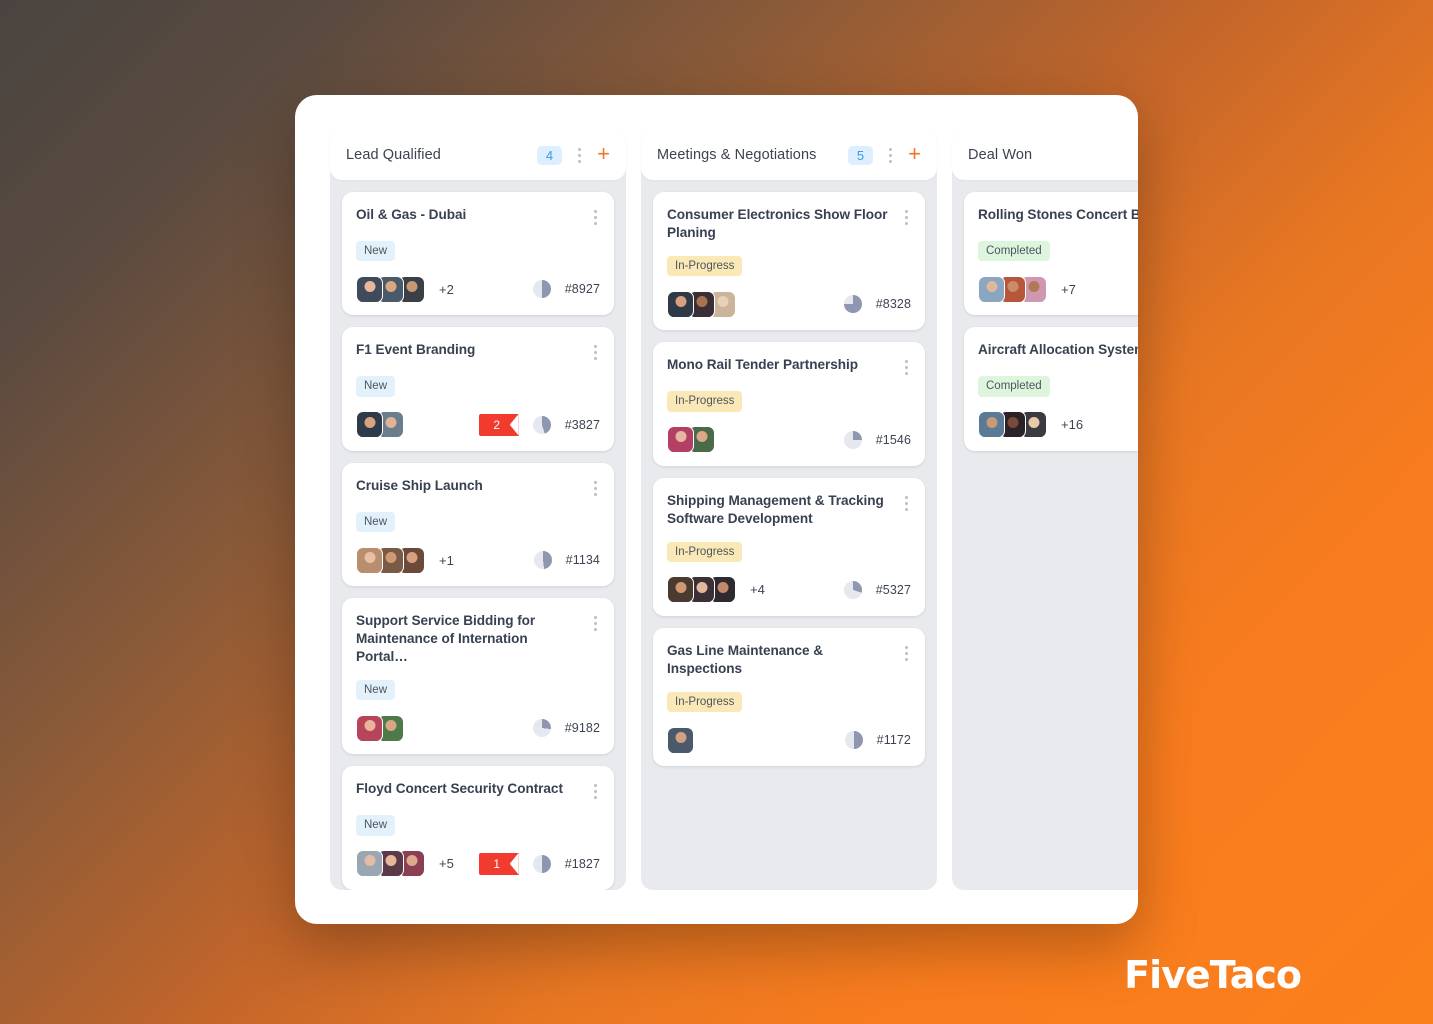 This screenshot has width=1433, height=1024. I want to click on kanban-card: Cruise Ship Launch New +1 #1134, so click(478, 524).